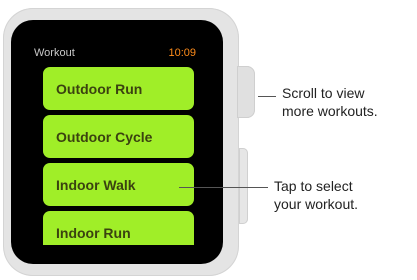 This screenshot has width=417, height=280. Describe the element at coordinates (99, 88) in the screenshot. I see `workout-label: Outdoor Run` at that location.